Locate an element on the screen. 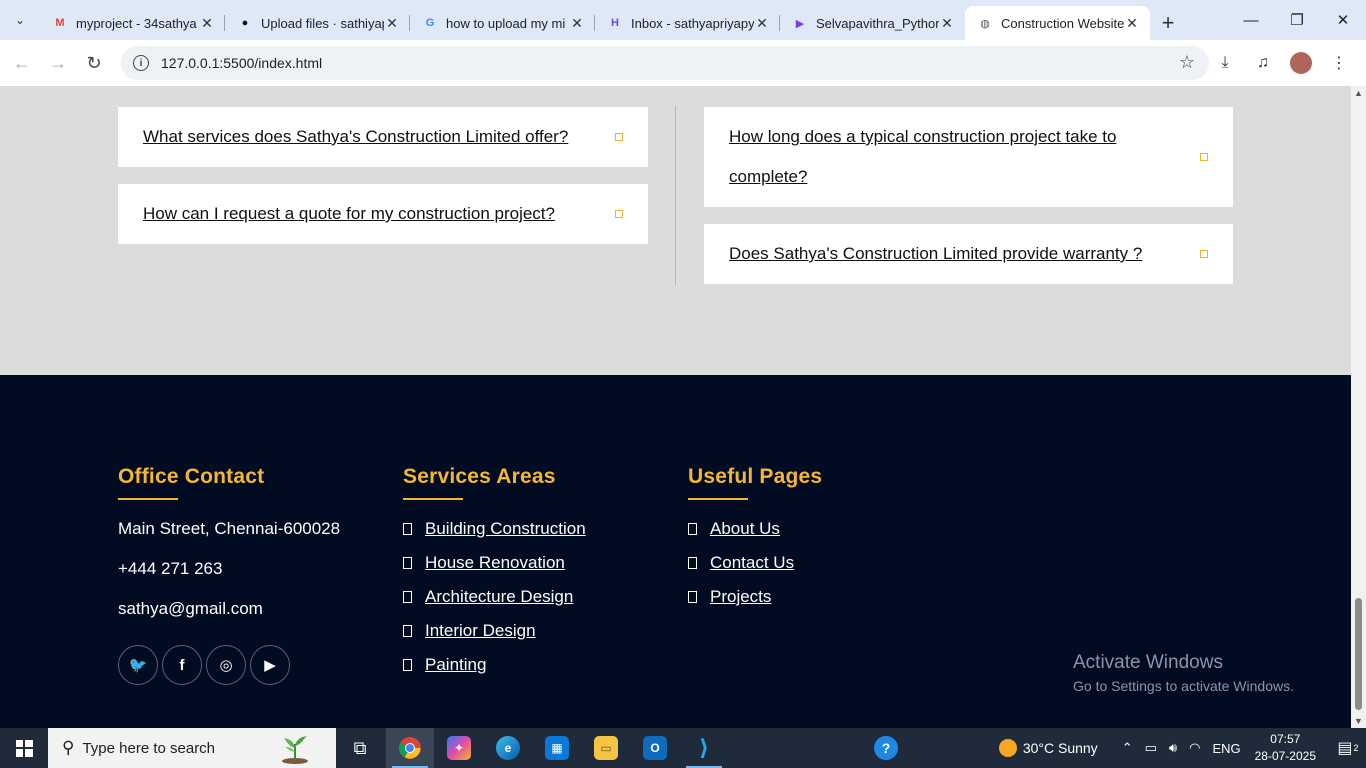 This screenshot has width=1366, height=768. scrollbar-thumb is located at coordinates (1358, 654).